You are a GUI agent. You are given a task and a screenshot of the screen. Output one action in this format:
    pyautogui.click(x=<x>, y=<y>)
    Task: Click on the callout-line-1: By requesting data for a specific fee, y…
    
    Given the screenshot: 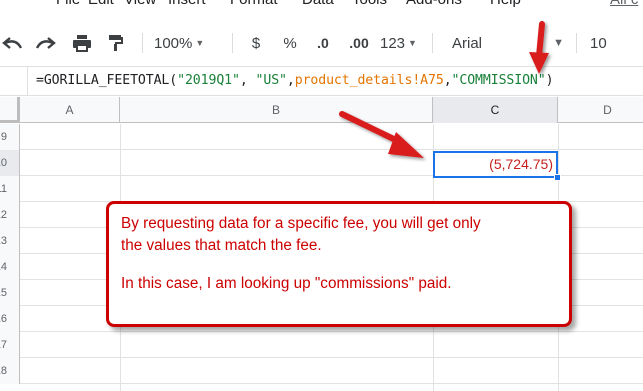 What is the action you would take?
    pyautogui.click(x=301, y=223)
    